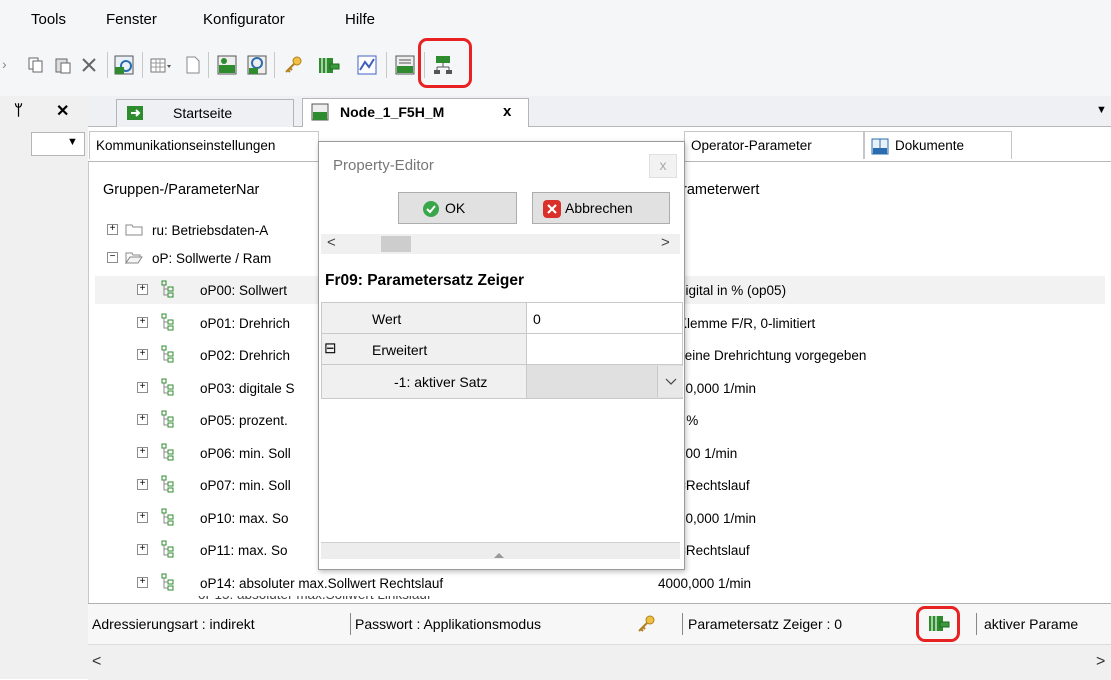 The height and width of the screenshot is (680, 1111). Describe the element at coordinates (387, 319) in the screenshot. I see `property-label: Wert` at that location.